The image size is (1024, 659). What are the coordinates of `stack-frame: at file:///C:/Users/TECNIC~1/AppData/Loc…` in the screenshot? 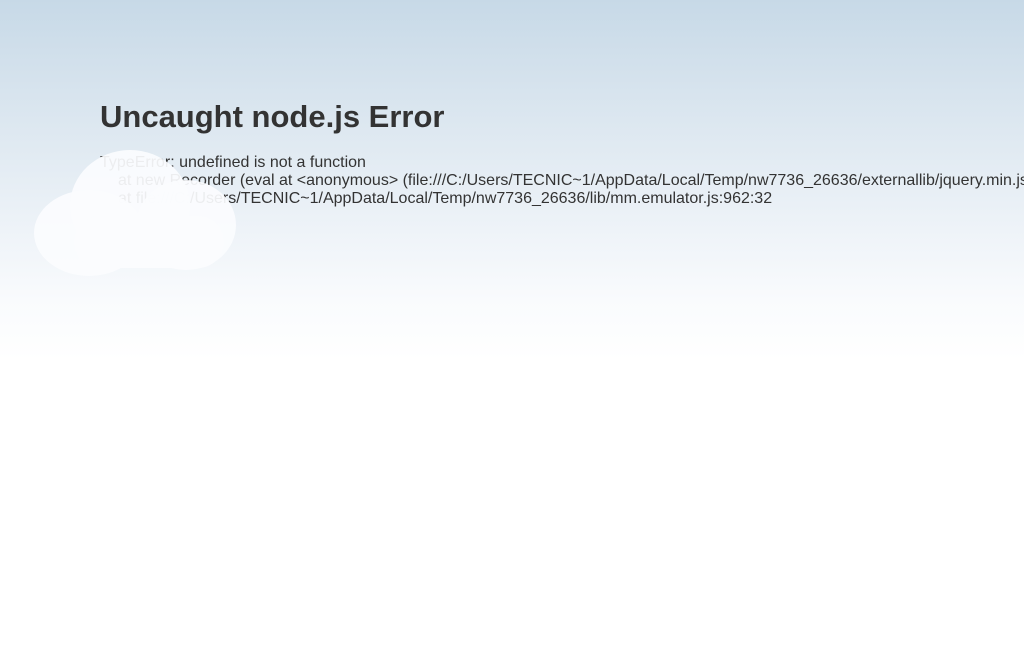 It's located at (445, 198).